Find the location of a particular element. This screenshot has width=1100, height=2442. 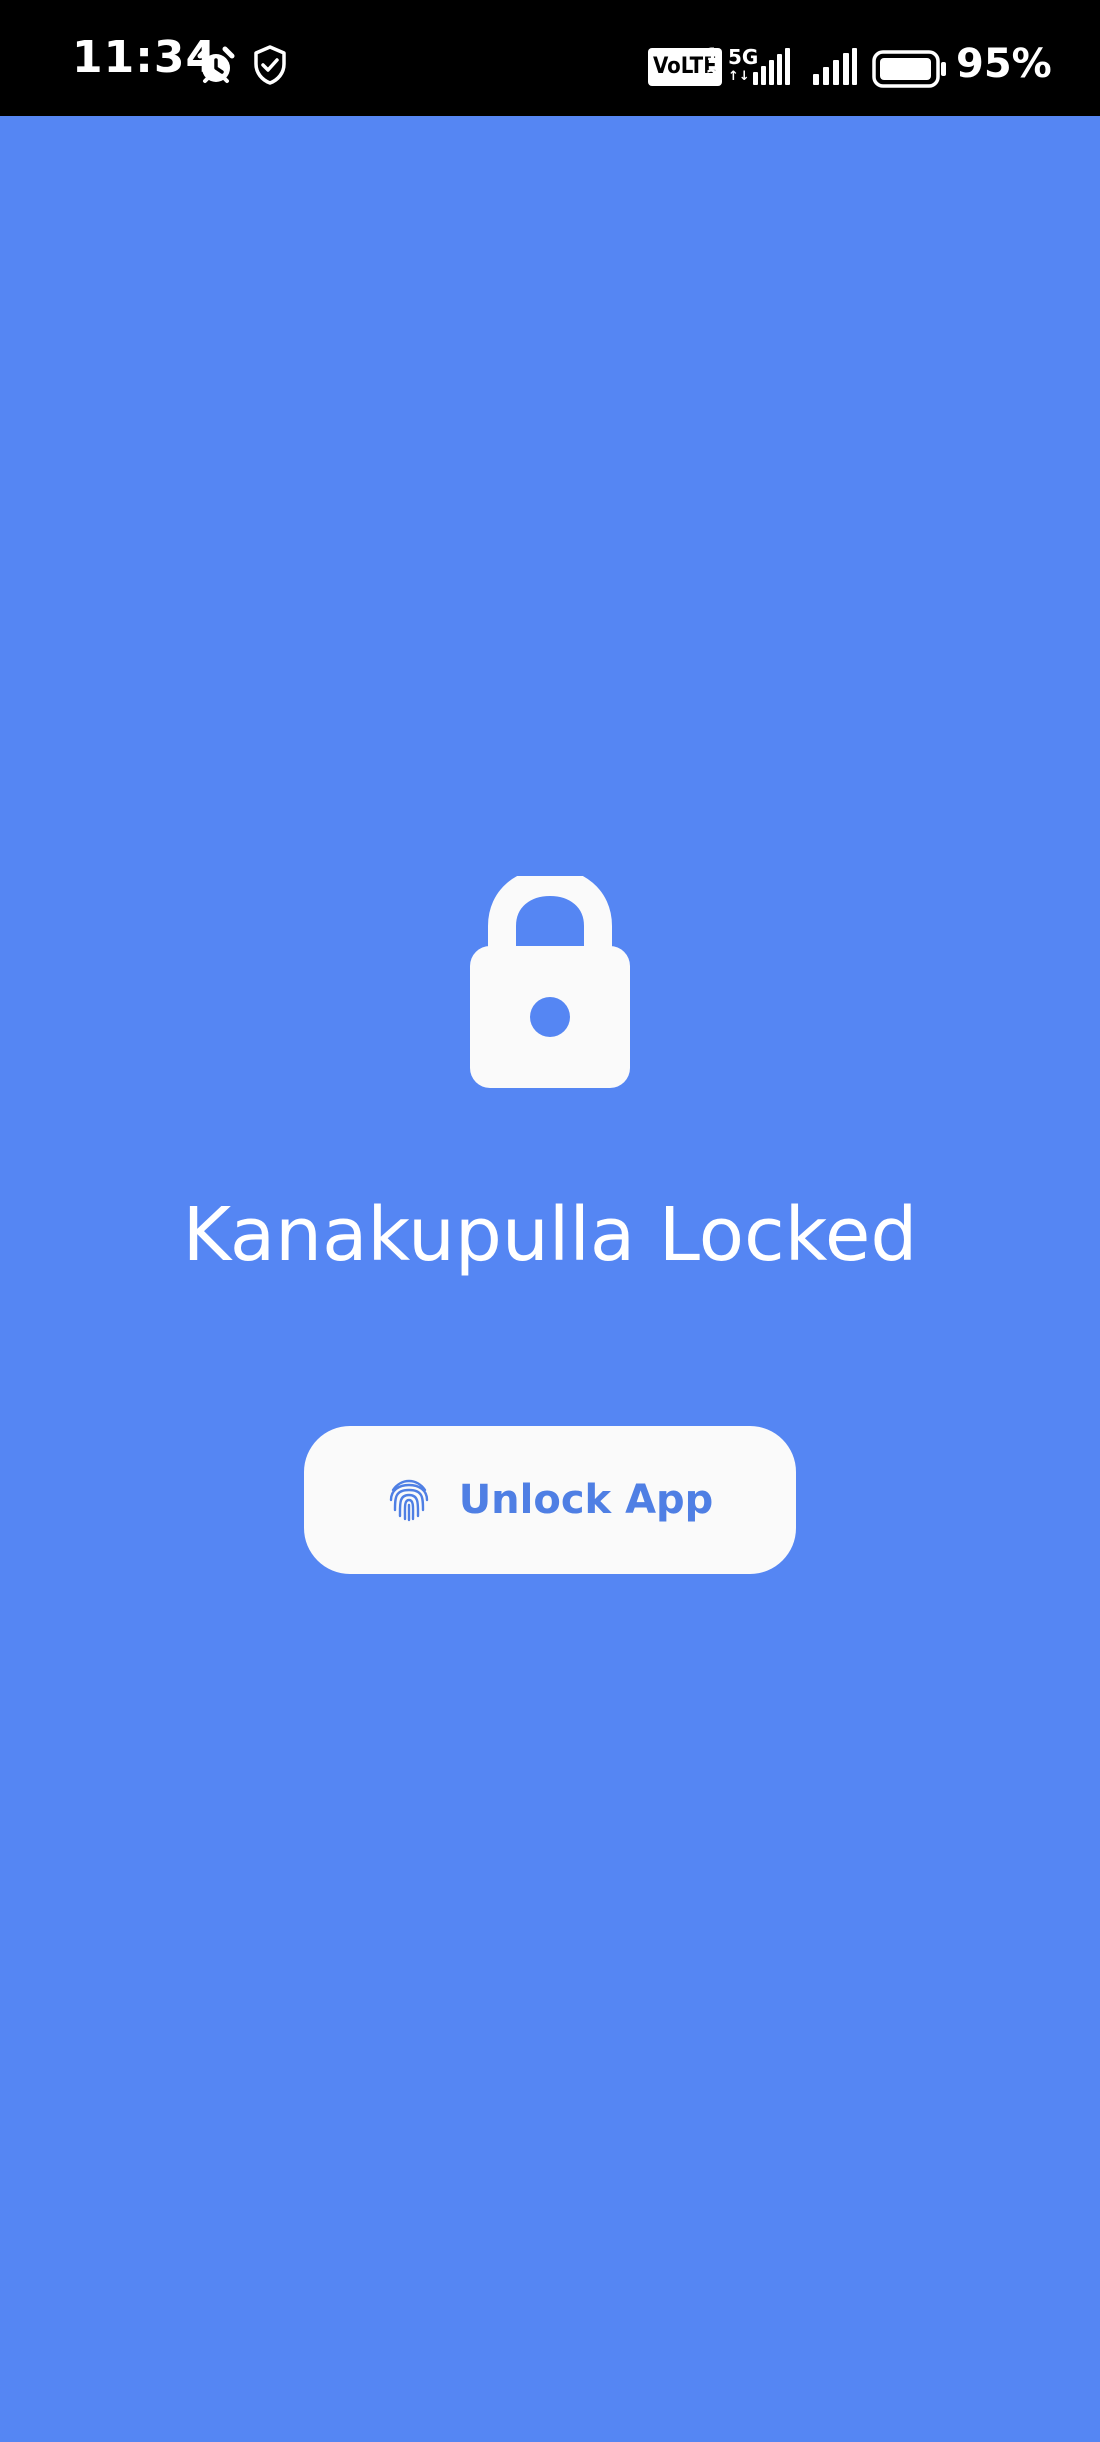

lock-icon is located at coordinates (550, 982).